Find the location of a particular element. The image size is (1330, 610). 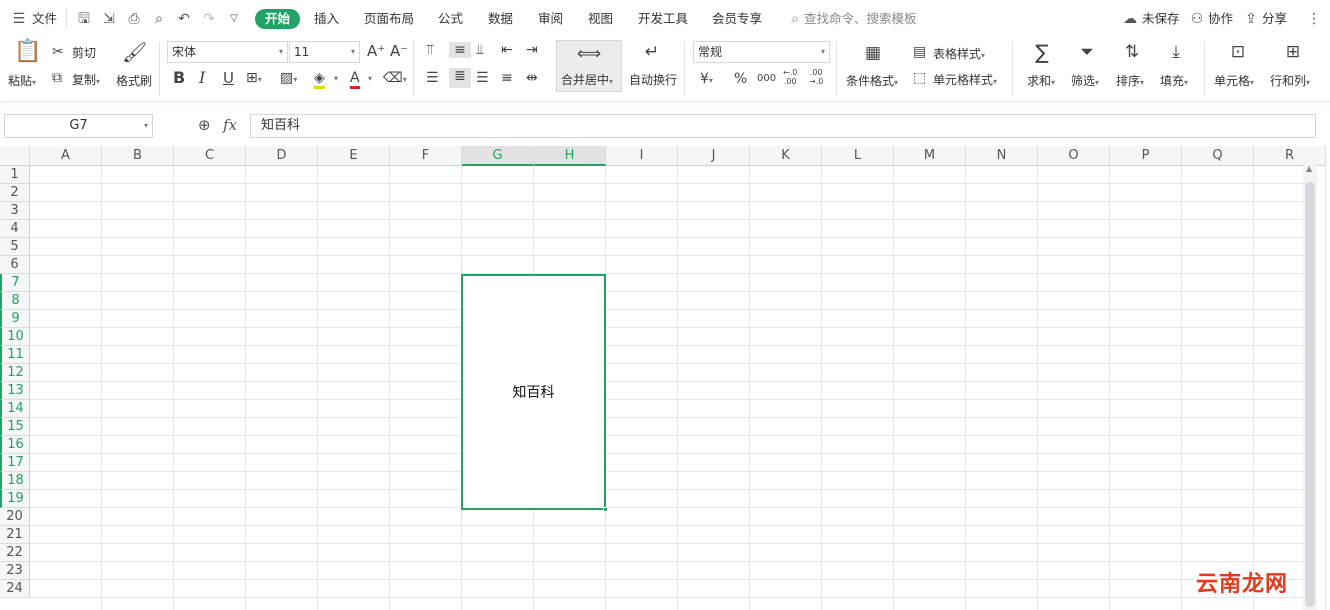

cell-style-button: 单元格样式▾ is located at coordinates (965, 79).